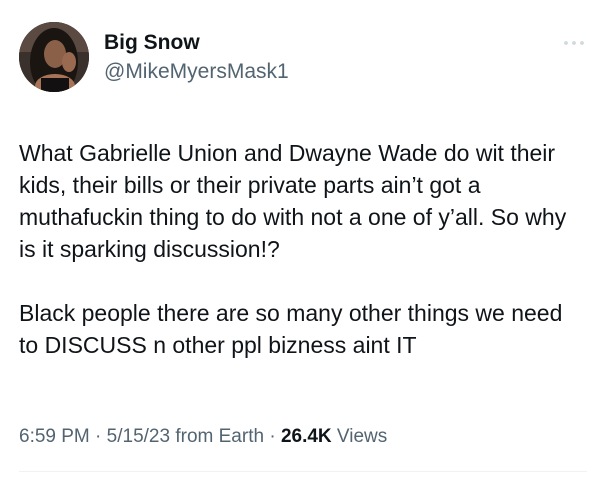  Describe the element at coordinates (54, 436) in the screenshot. I see `tweet-time: 6:59 PM` at that location.